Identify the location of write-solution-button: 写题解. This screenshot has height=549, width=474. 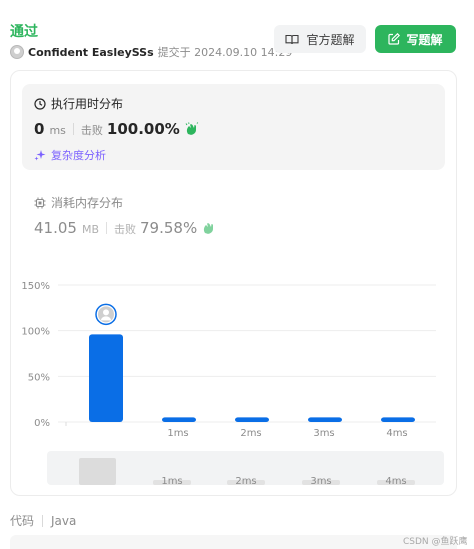
(415, 39).